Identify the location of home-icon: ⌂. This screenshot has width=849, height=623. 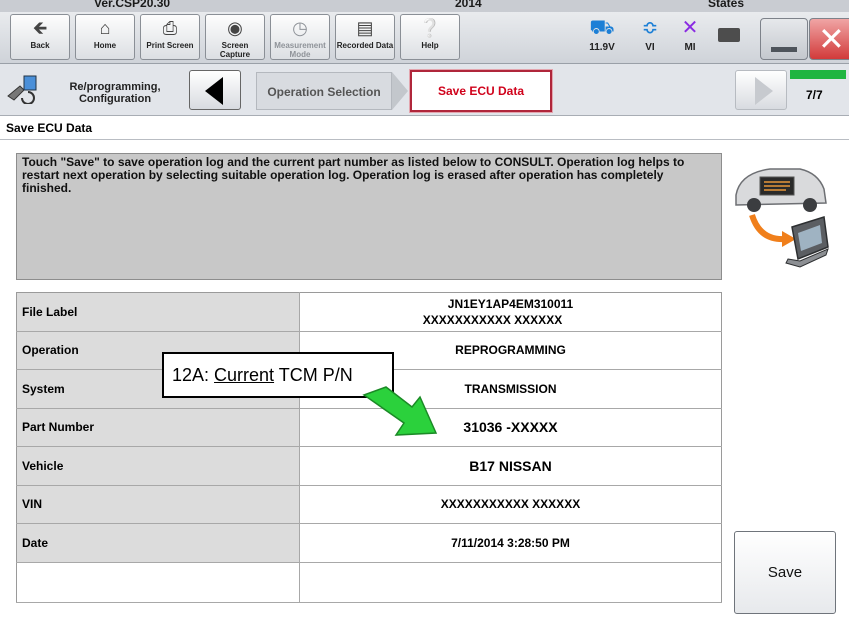
(105, 28).